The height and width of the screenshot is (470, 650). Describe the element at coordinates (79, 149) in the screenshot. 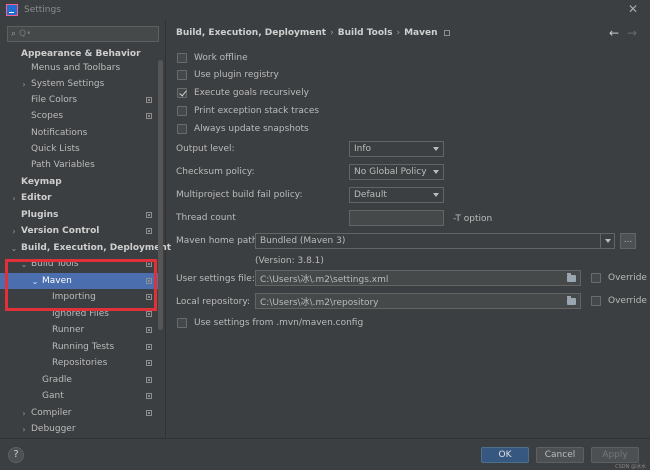

I see `tree-item-quick-lists: Quick Lists` at that location.